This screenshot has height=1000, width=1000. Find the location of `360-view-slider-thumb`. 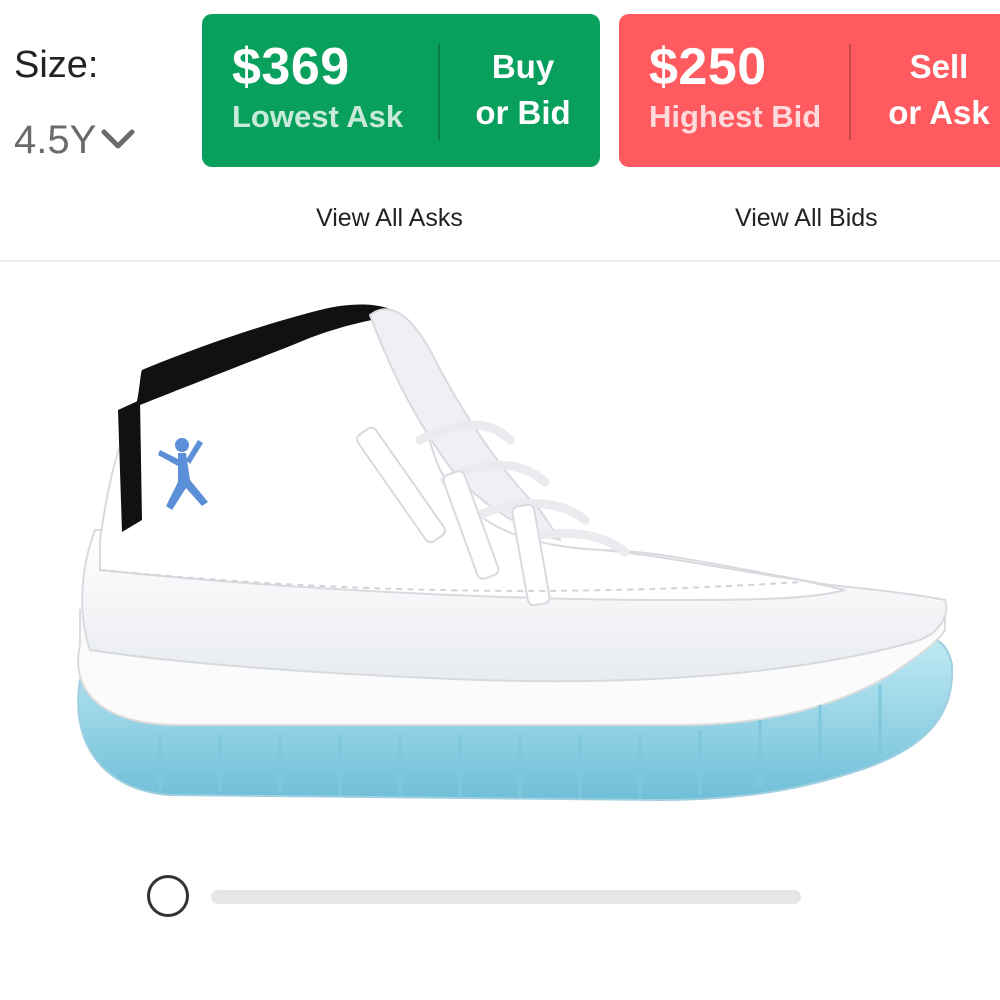

360-view-slider-thumb is located at coordinates (168, 896).